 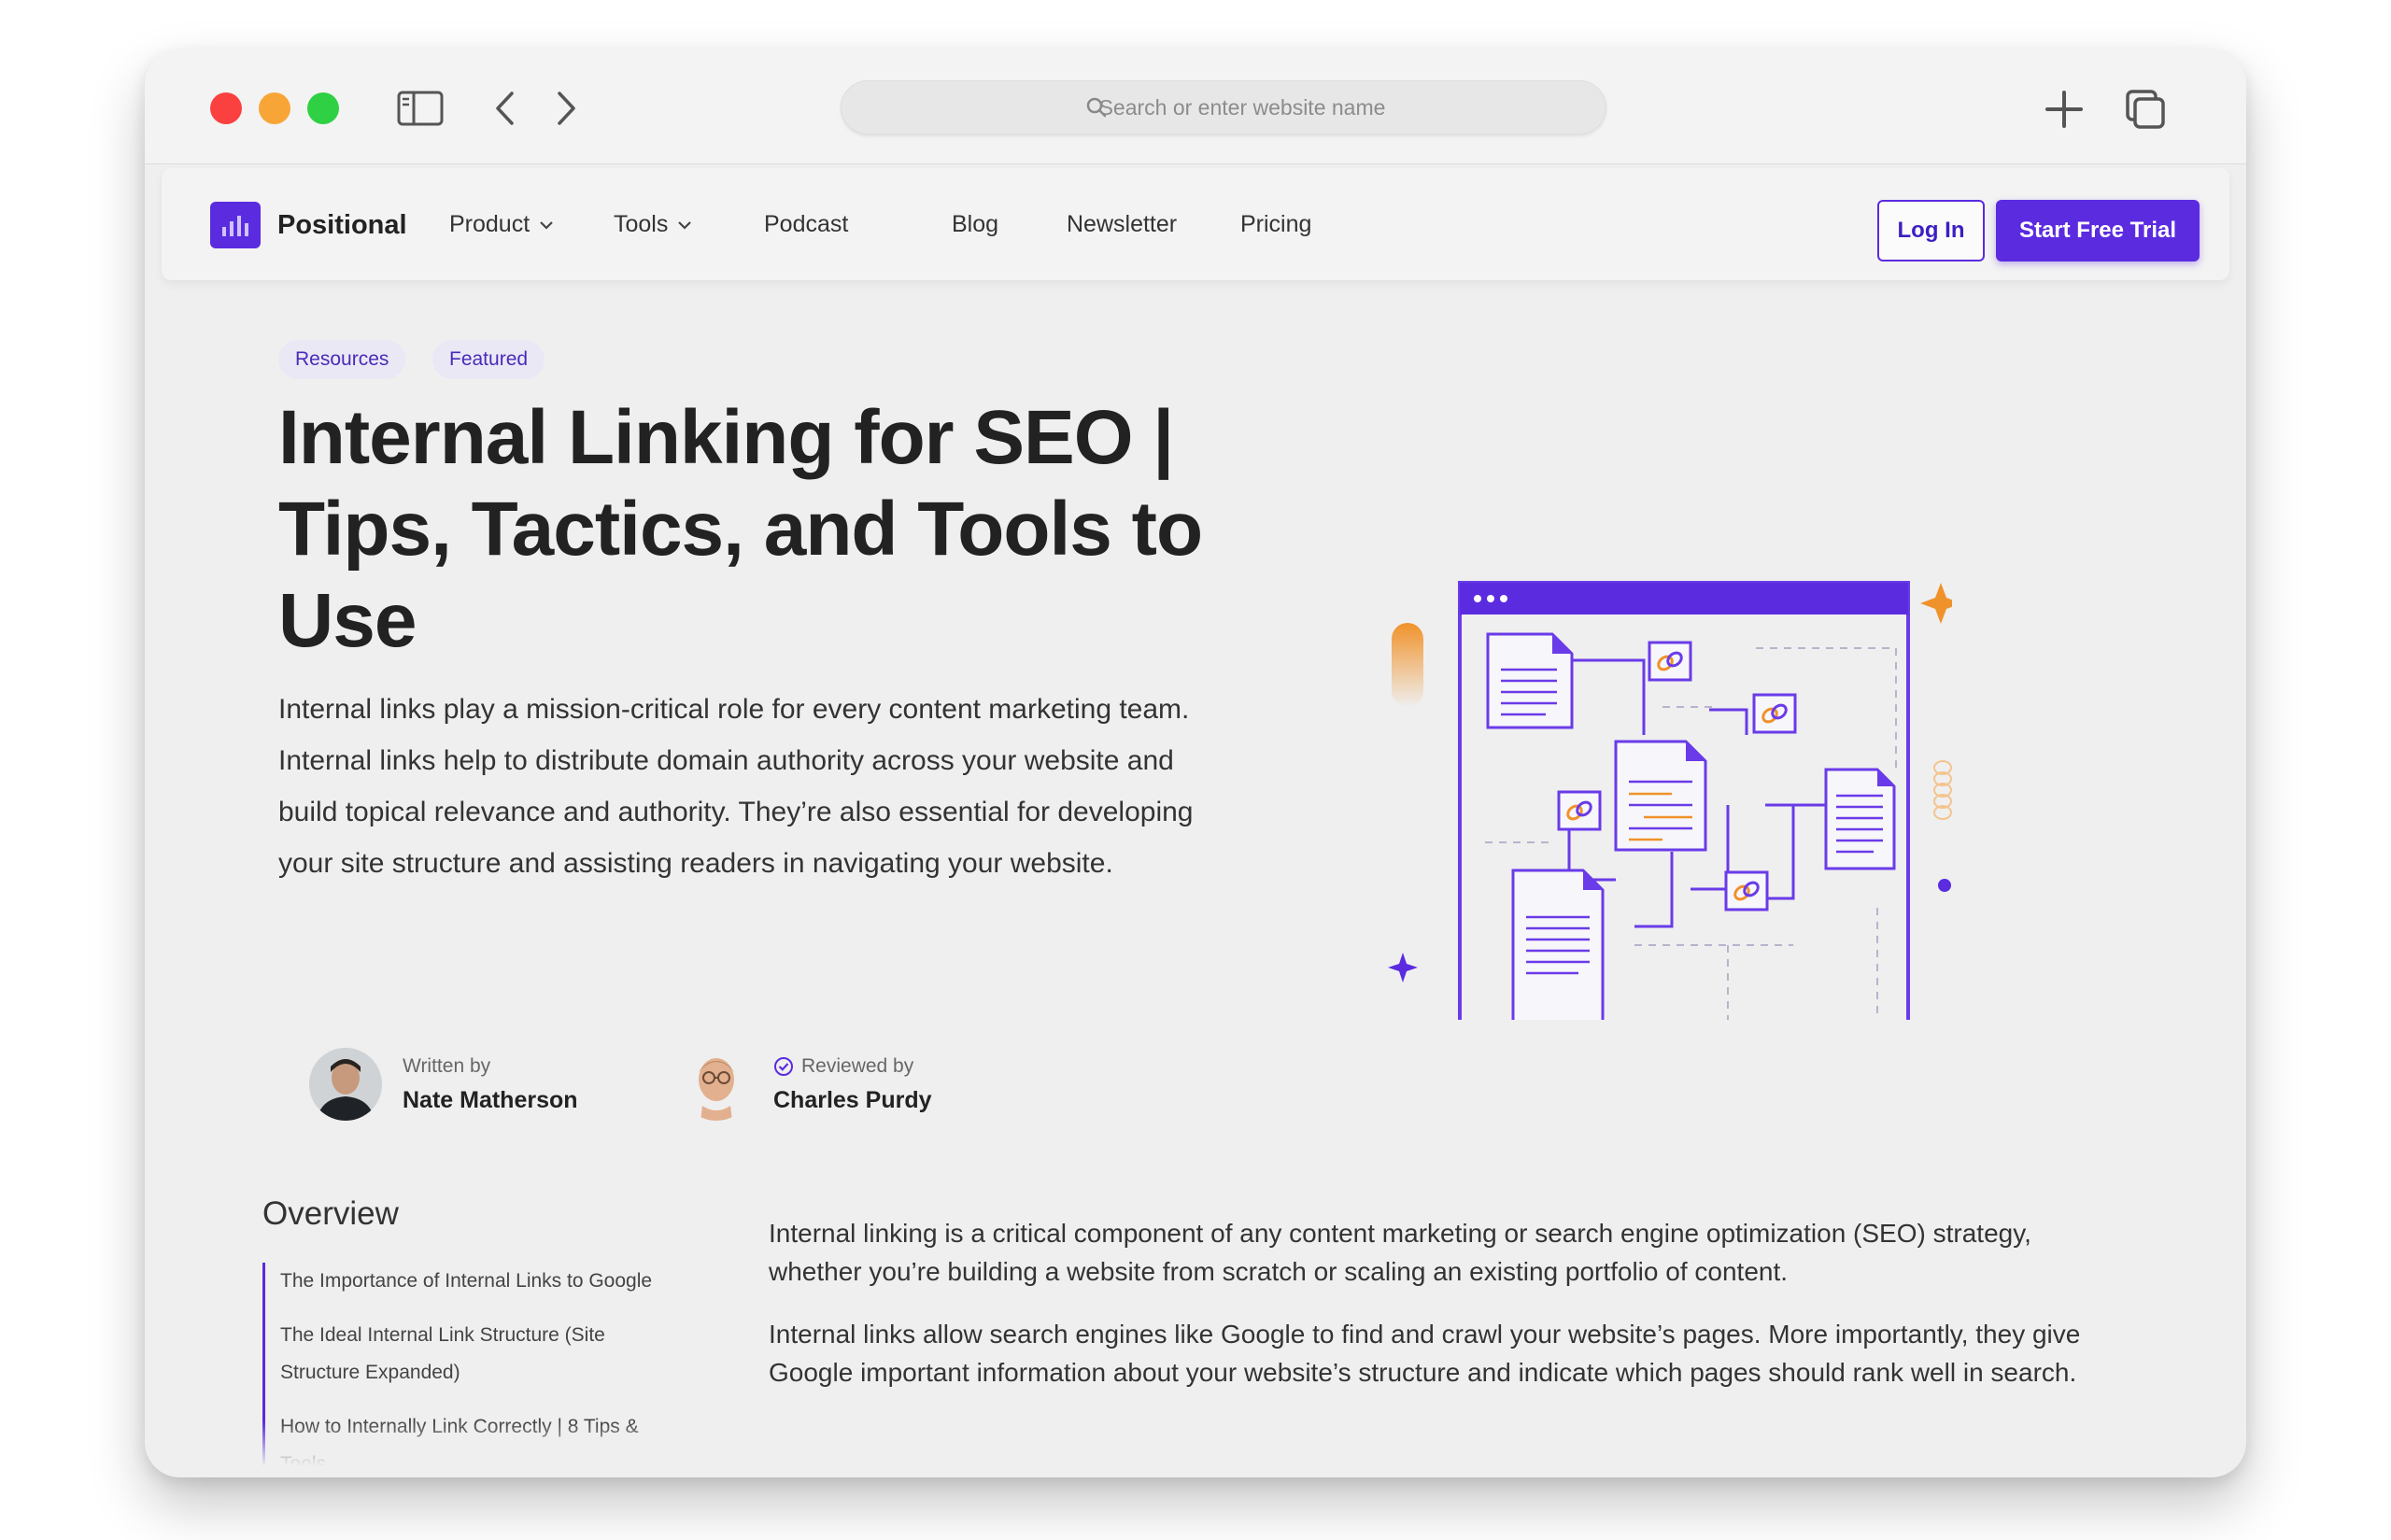 What do you see at coordinates (853, 1100) in the screenshot?
I see `reviewer-name: Charles Purdy` at bounding box center [853, 1100].